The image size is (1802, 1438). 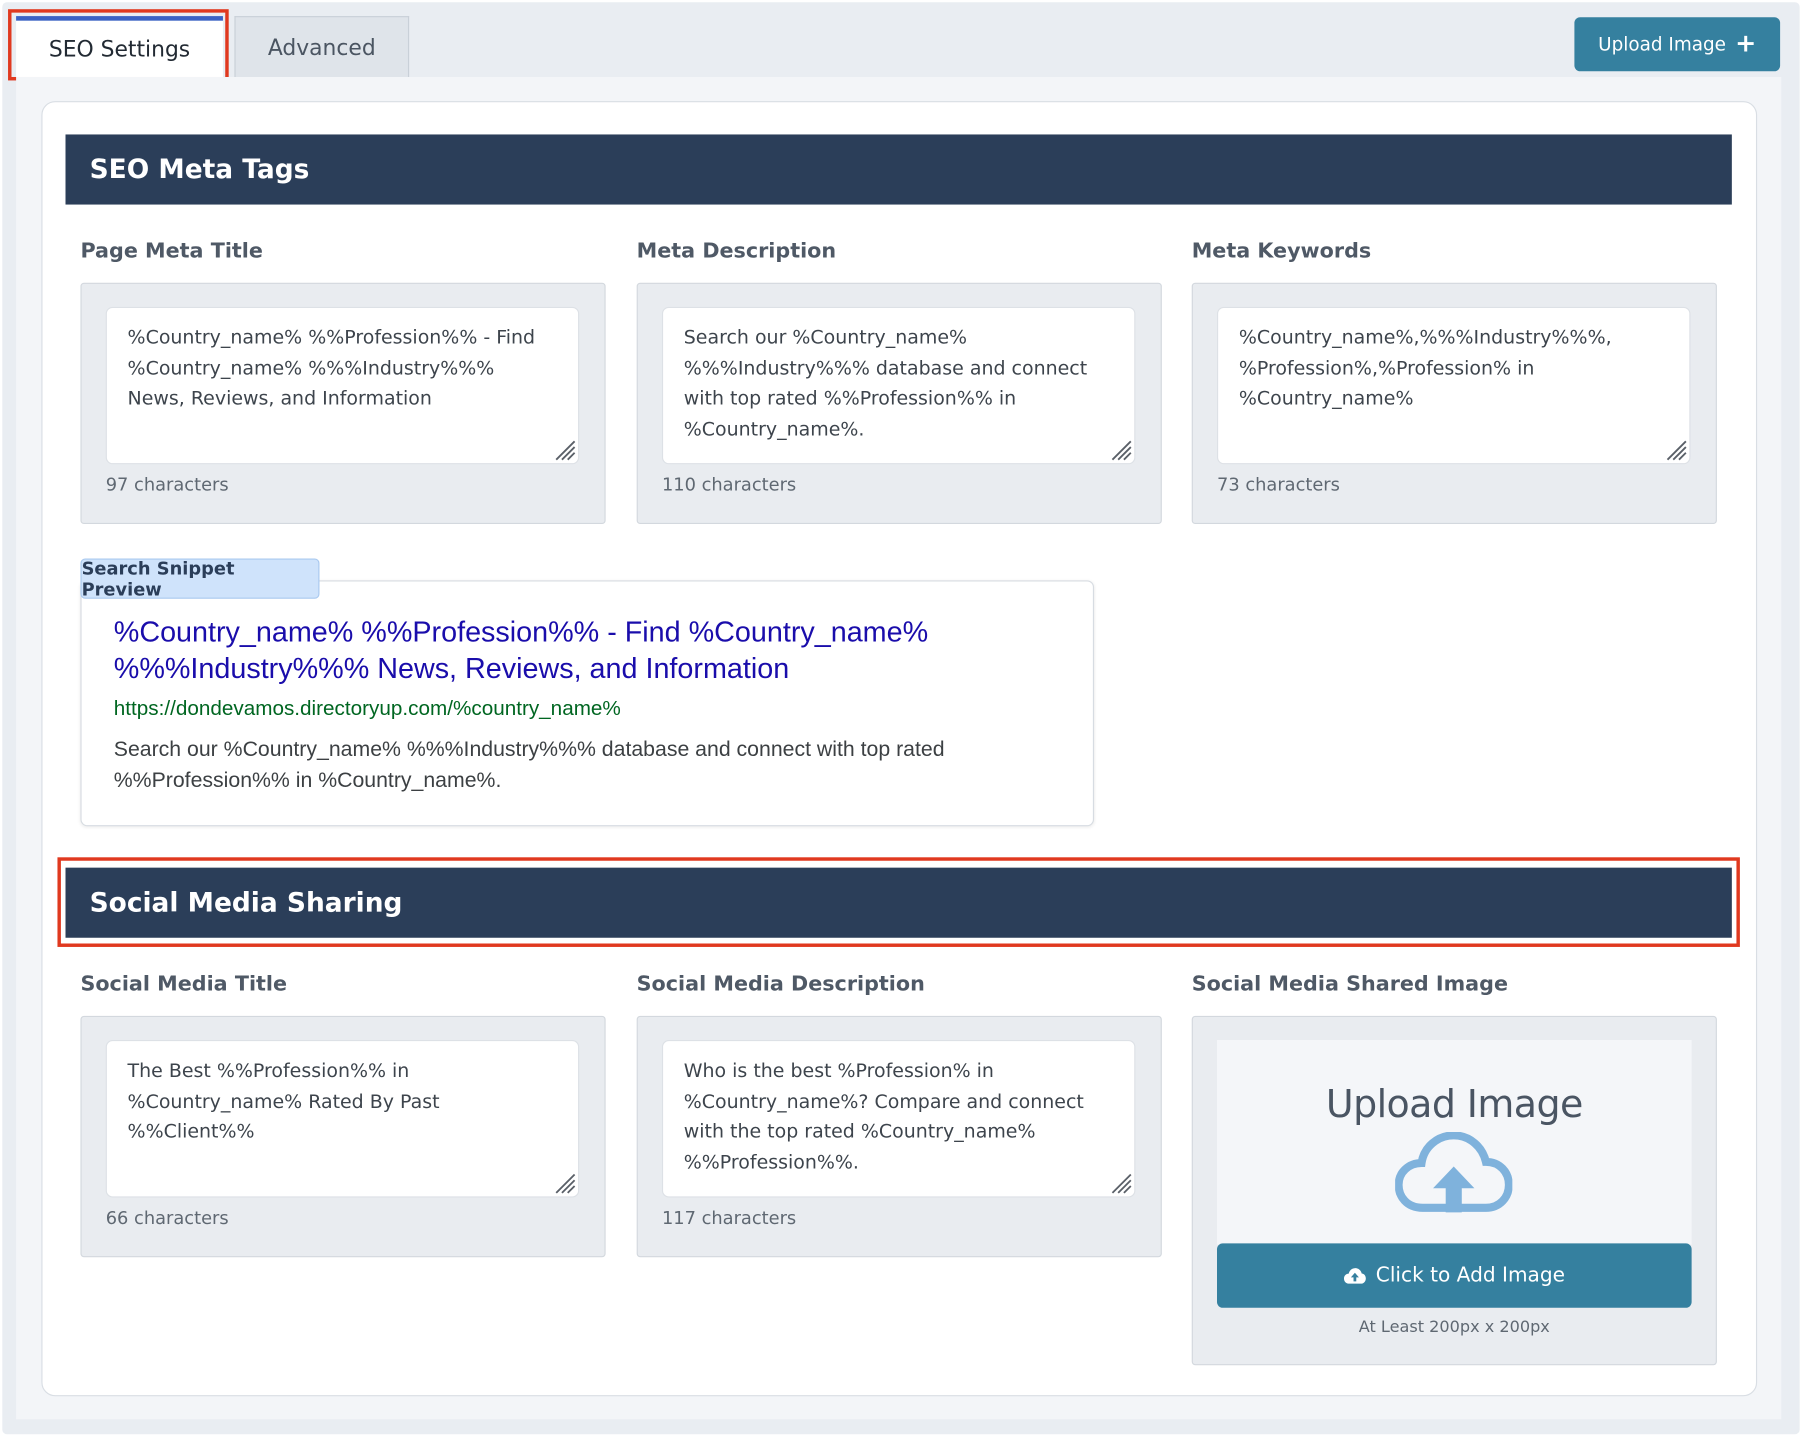 I want to click on click-to-add-image-button: Click to Add Image, so click(x=1454, y=1275).